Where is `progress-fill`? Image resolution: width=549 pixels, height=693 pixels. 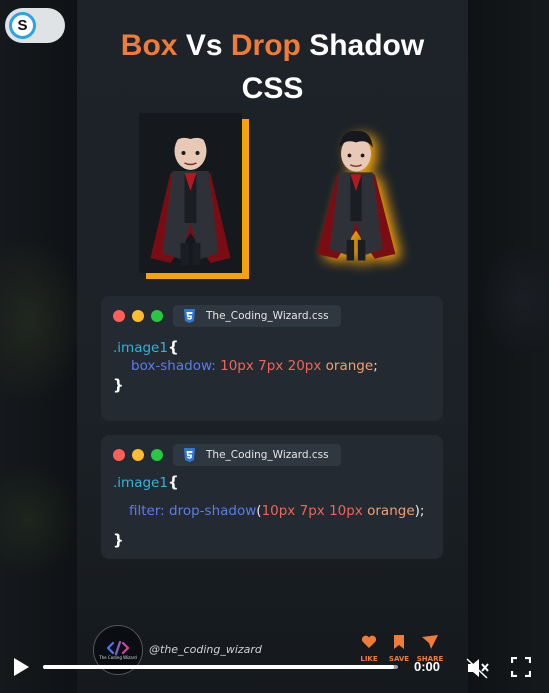
progress-fill is located at coordinates (219, 667).